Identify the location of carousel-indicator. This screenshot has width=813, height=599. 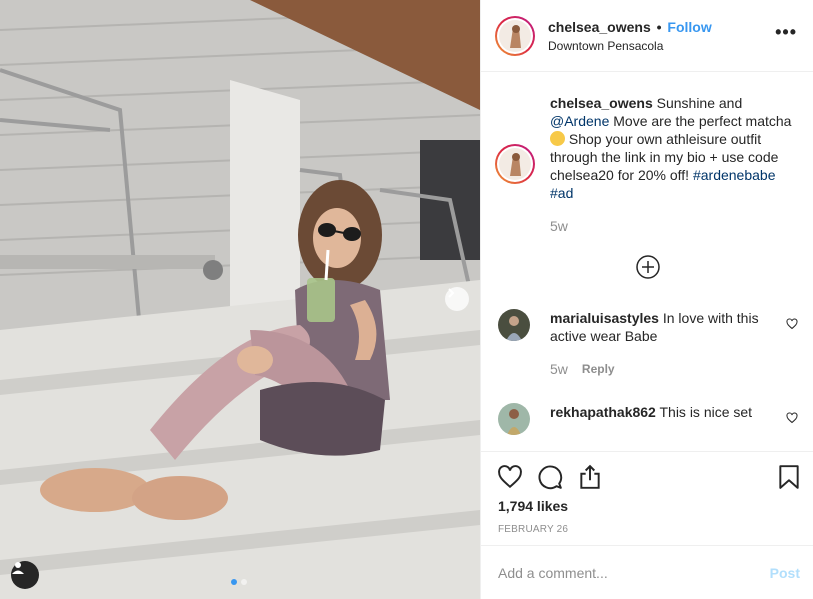
(239, 582).